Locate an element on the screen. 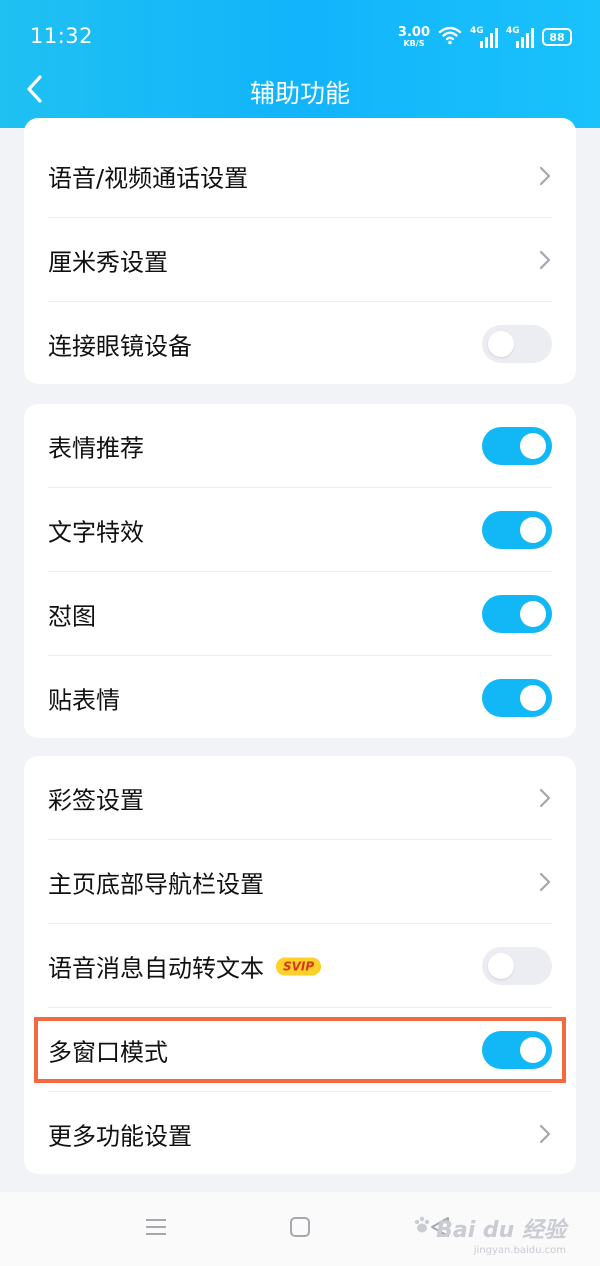  net-speed: 3.00 KB/S is located at coordinates (414, 37).